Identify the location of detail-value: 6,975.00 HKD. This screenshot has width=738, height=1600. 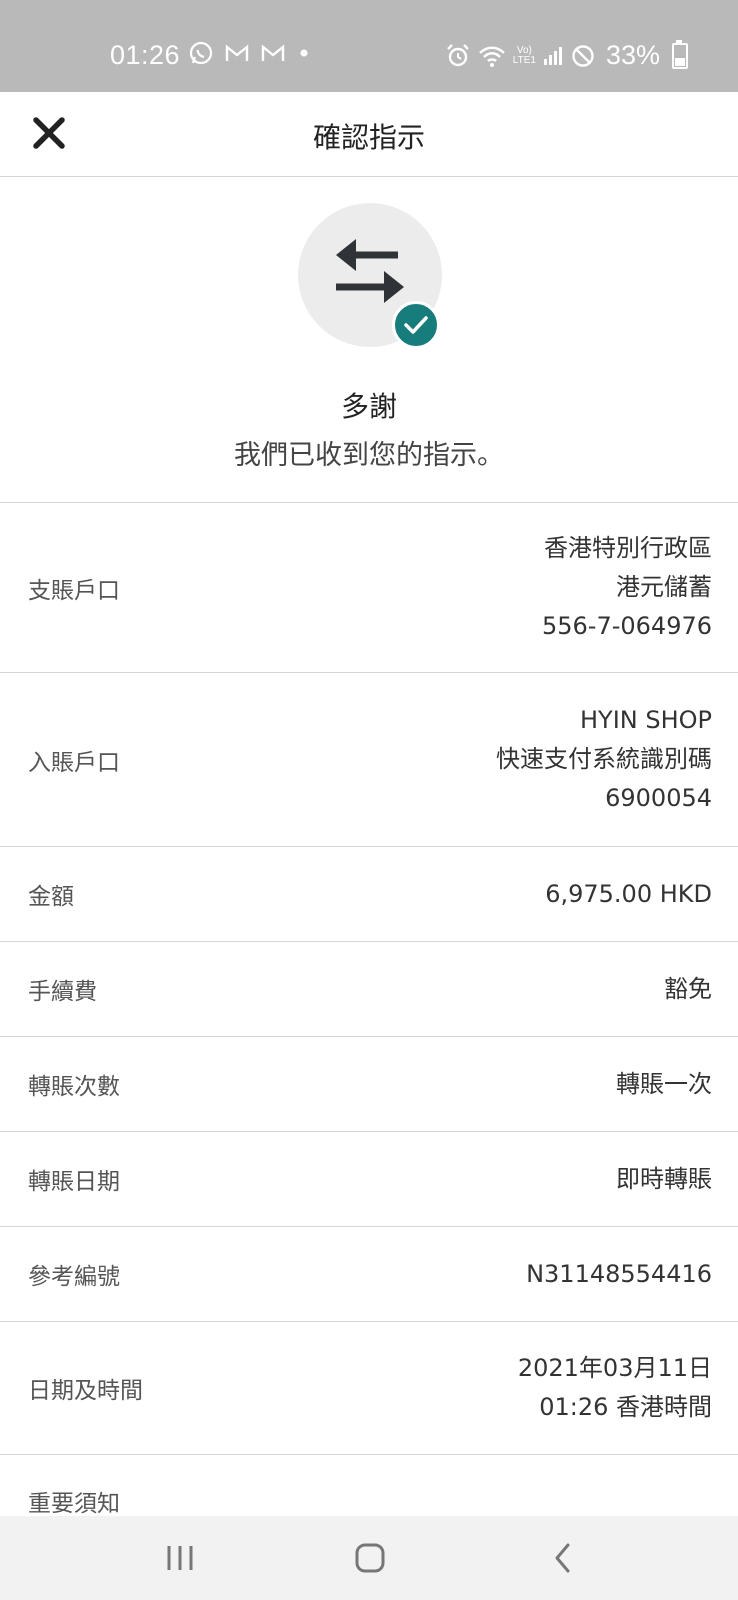
(628, 894).